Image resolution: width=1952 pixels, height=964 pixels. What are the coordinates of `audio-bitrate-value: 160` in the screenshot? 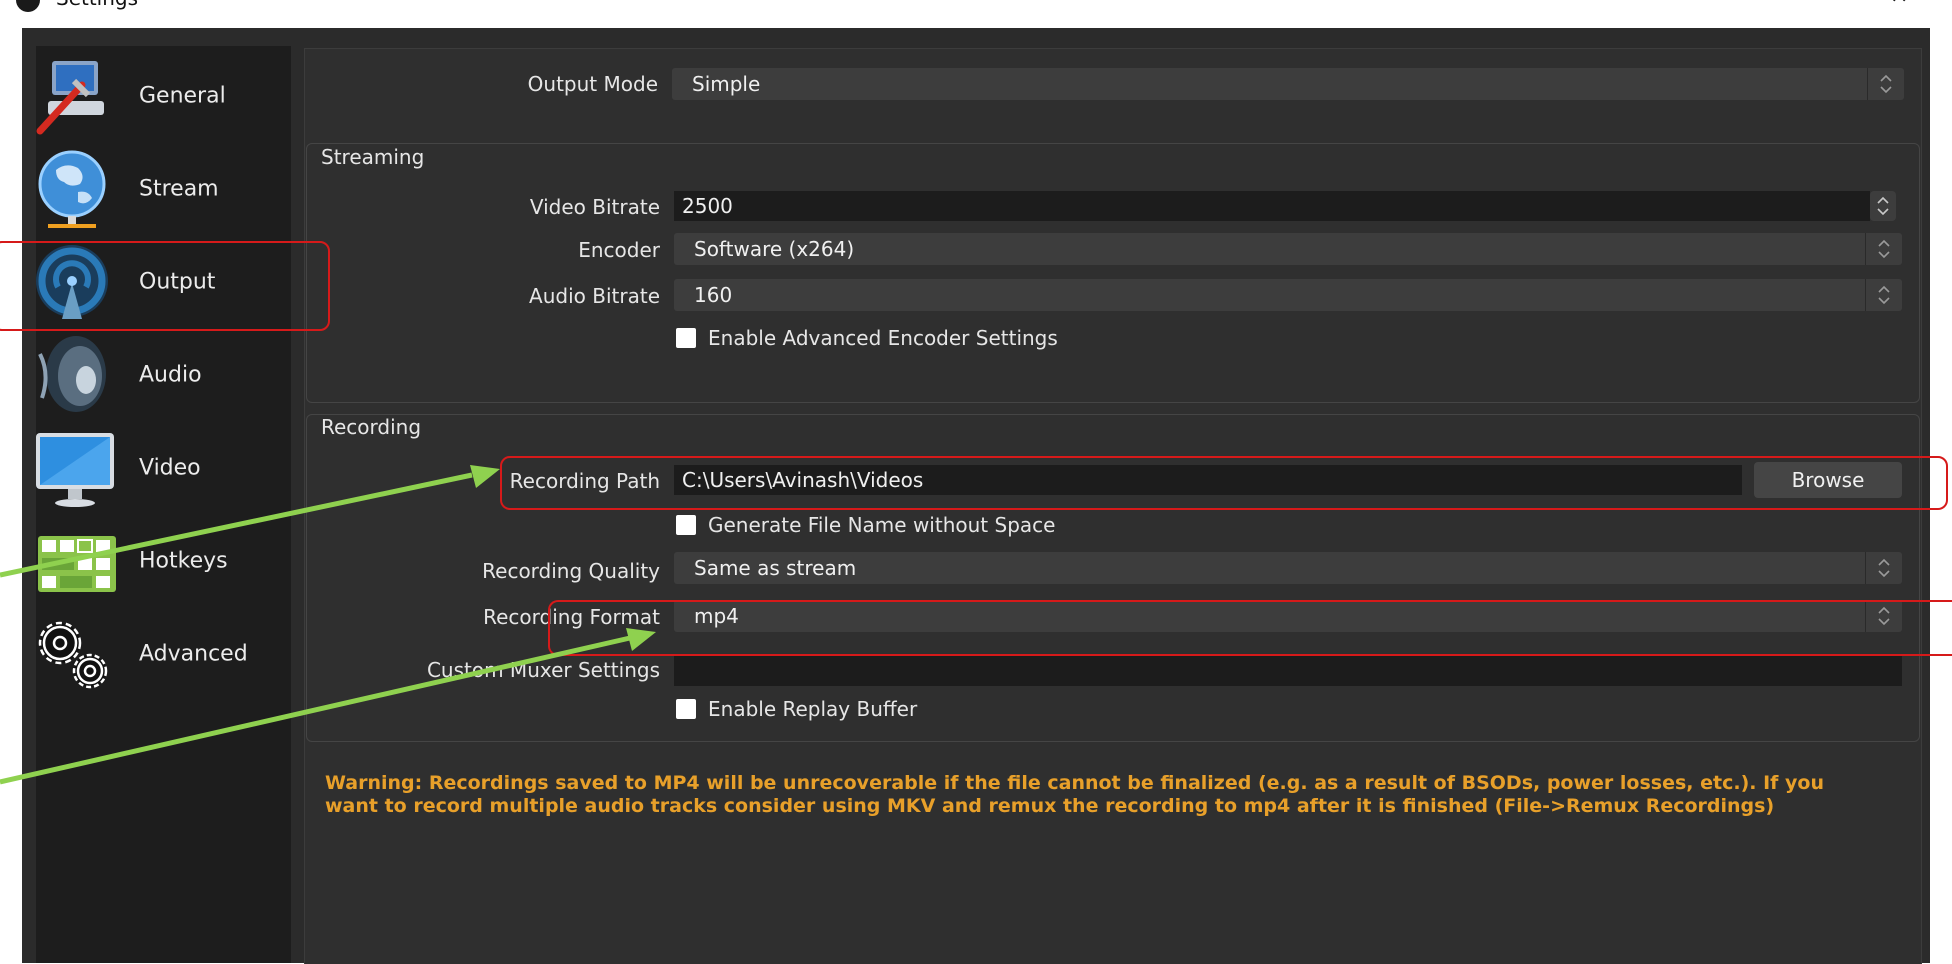 It's located at (713, 295).